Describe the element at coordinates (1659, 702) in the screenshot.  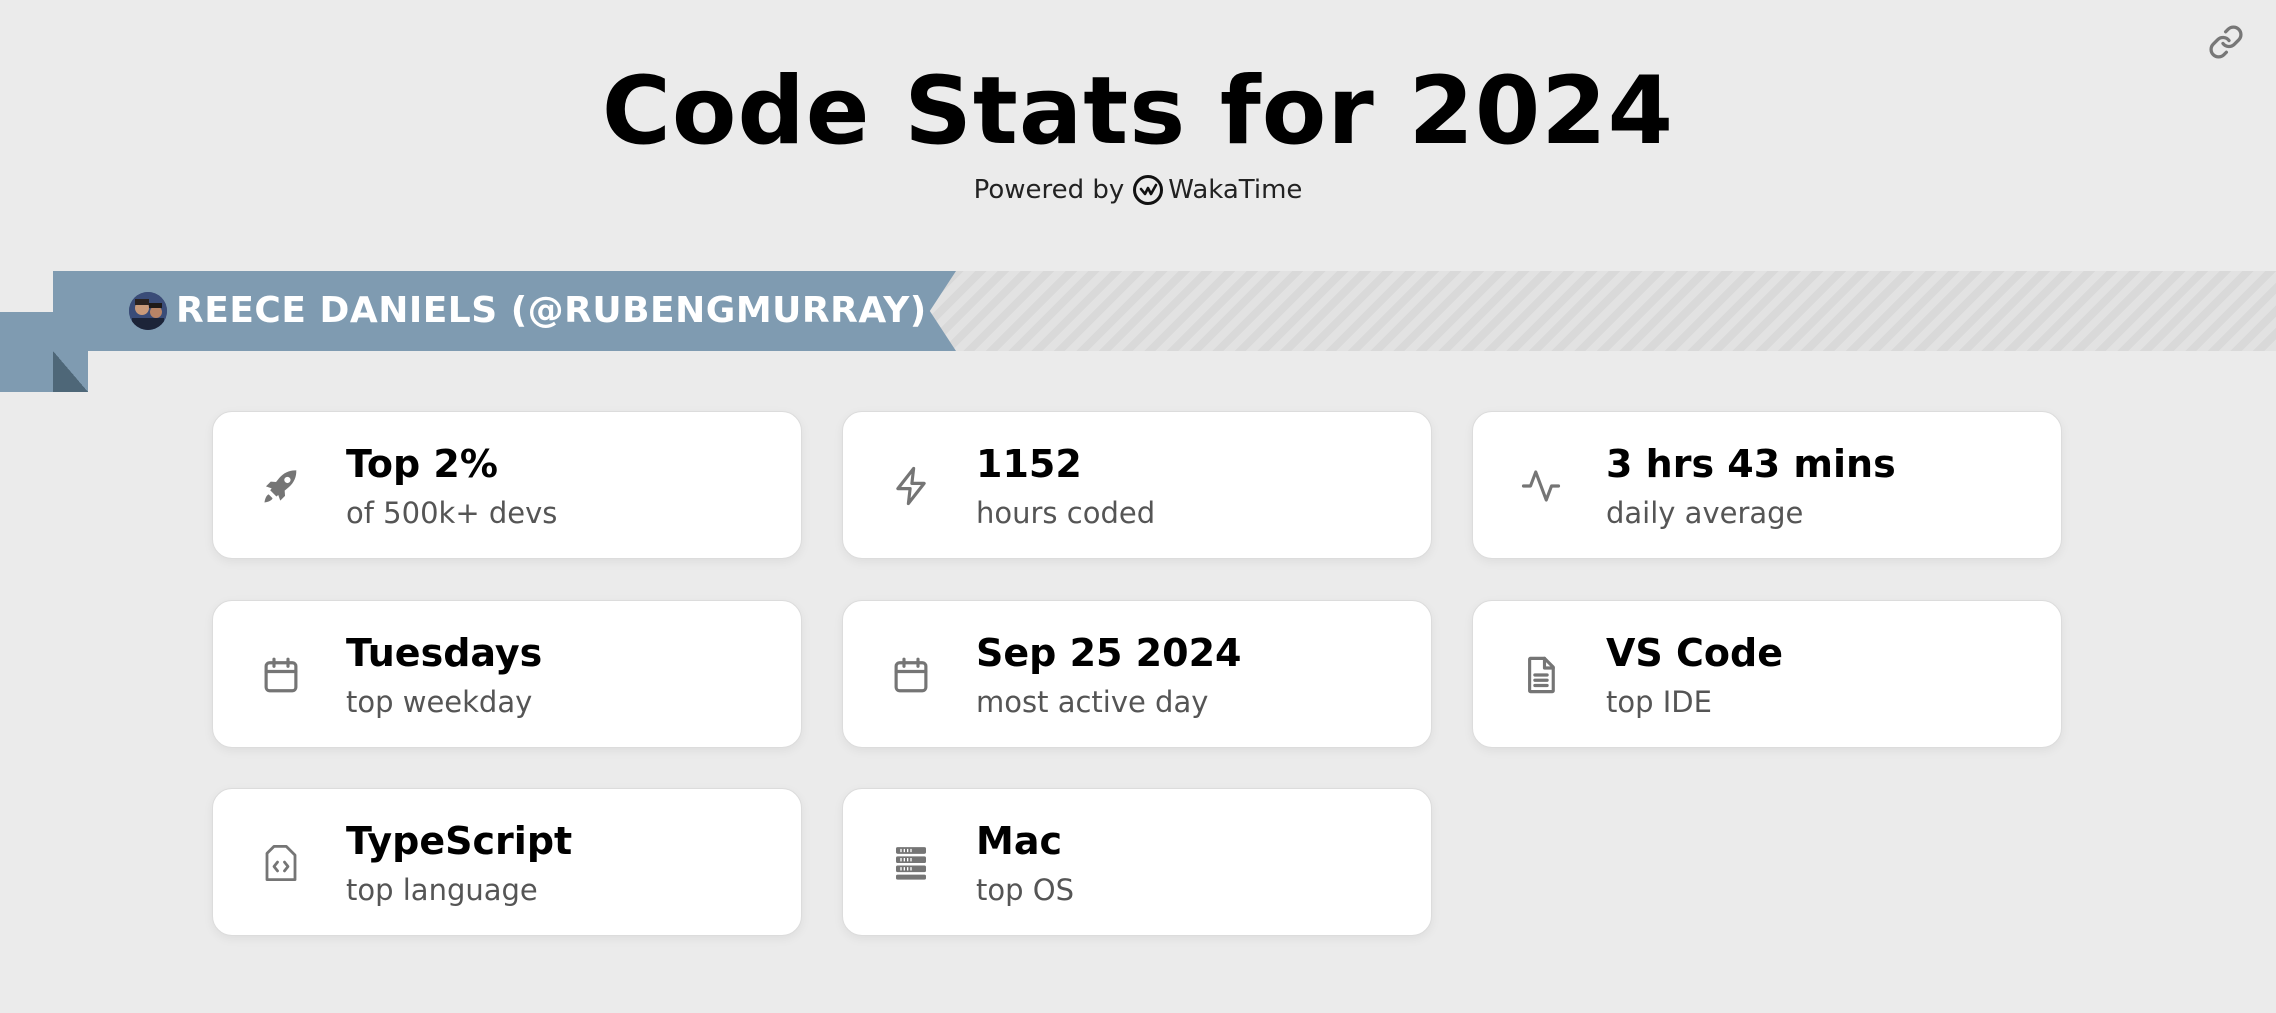
I see `stat-label: top IDE` at that location.